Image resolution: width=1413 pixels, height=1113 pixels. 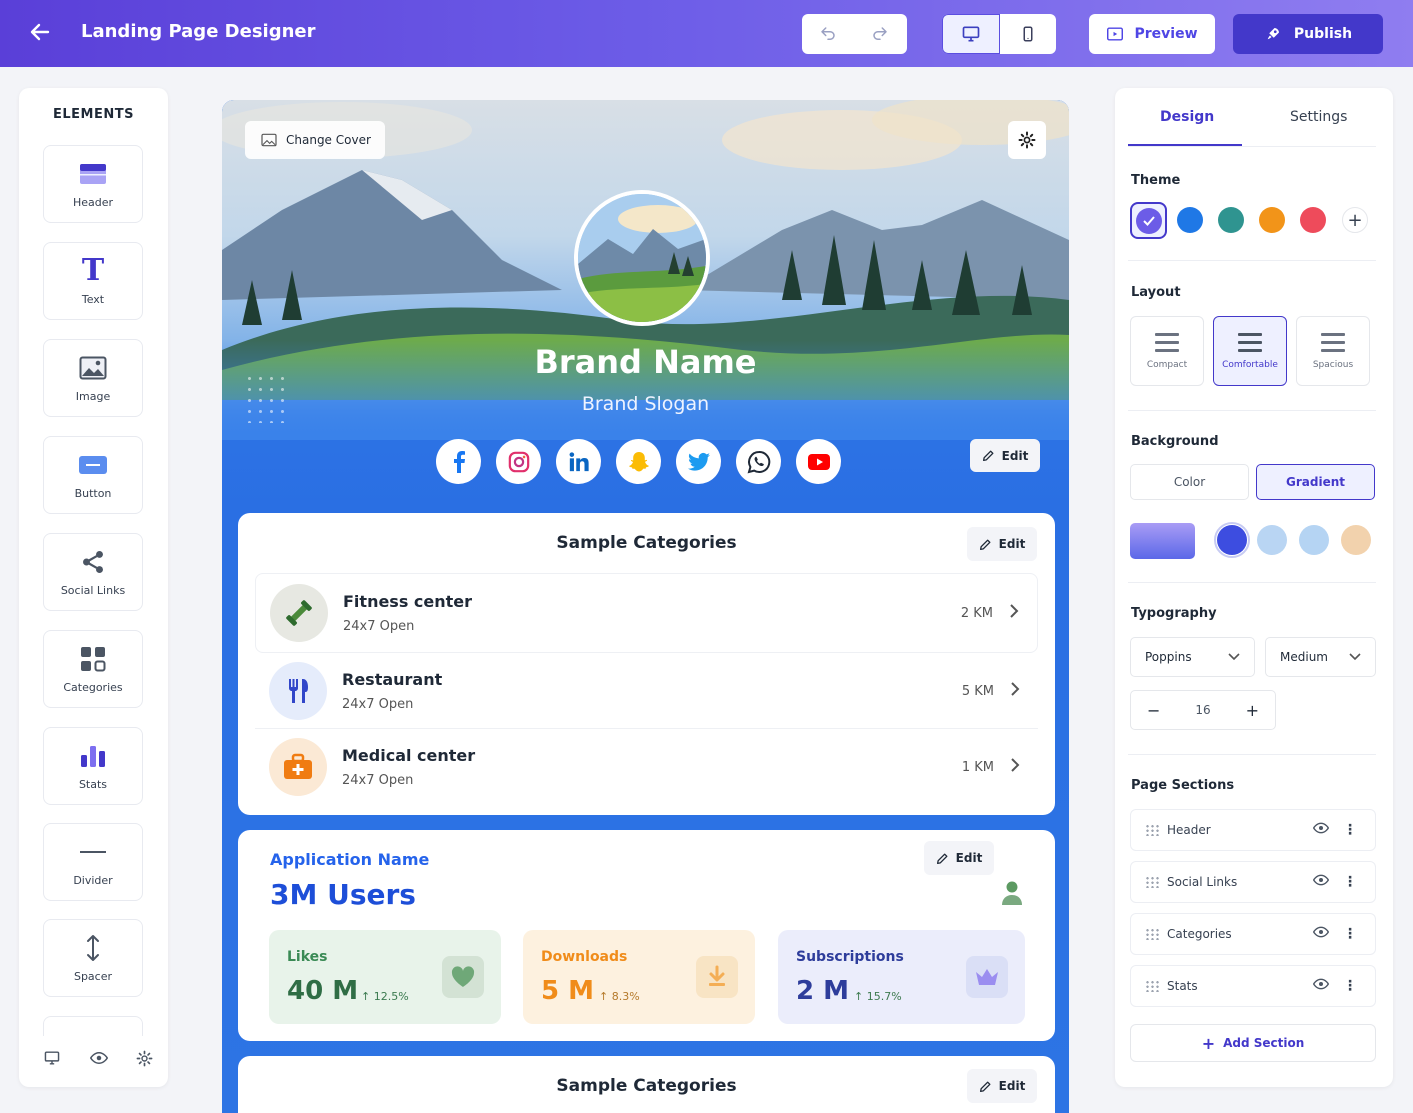 What do you see at coordinates (1253, 986) in the screenshot?
I see `section-item: Stats ⋮` at bounding box center [1253, 986].